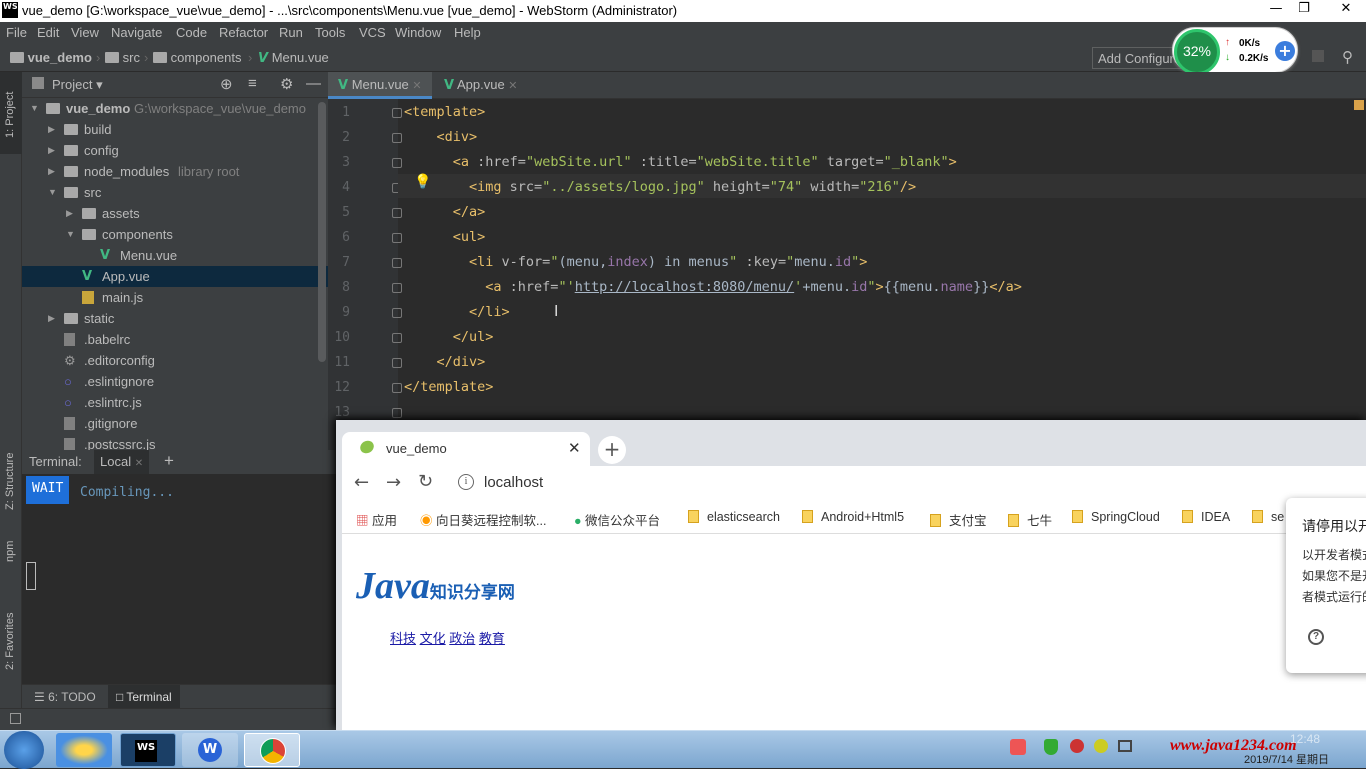 The image size is (1366, 769). What do you see at coordinates (898, 484) in the screenshot?
I see `url-input: i localhost` at bounding box center [898, 484].